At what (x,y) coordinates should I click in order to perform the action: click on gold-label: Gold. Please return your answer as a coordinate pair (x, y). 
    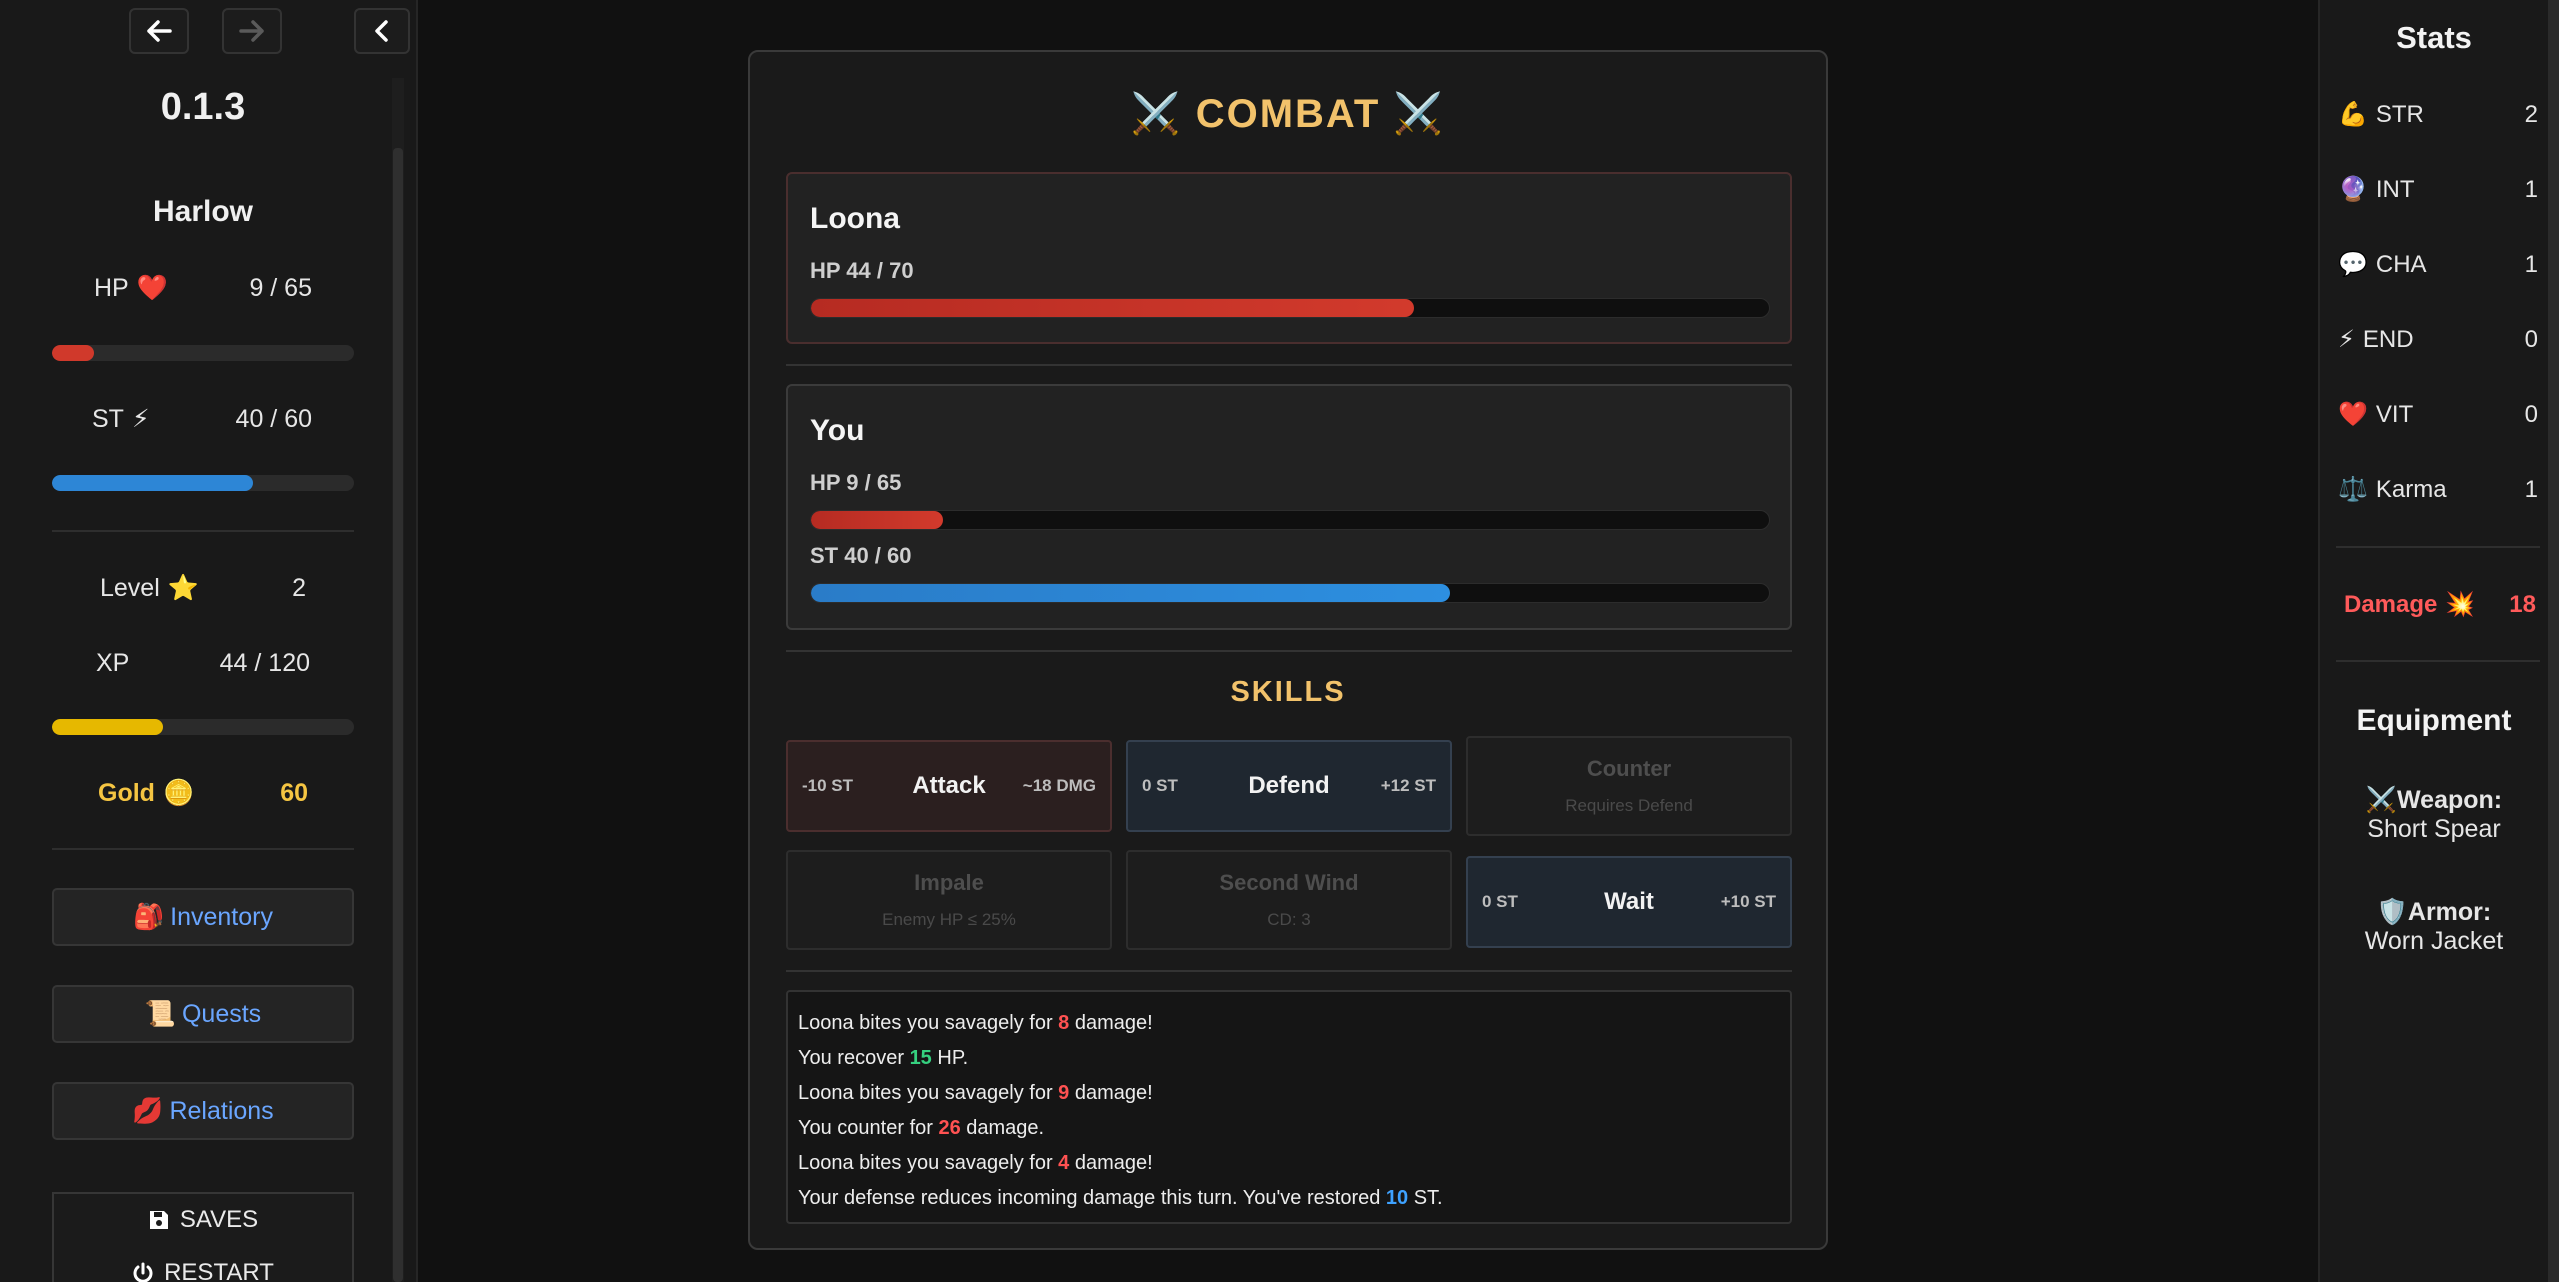
    Looking at the image, I should click on (126, 793).